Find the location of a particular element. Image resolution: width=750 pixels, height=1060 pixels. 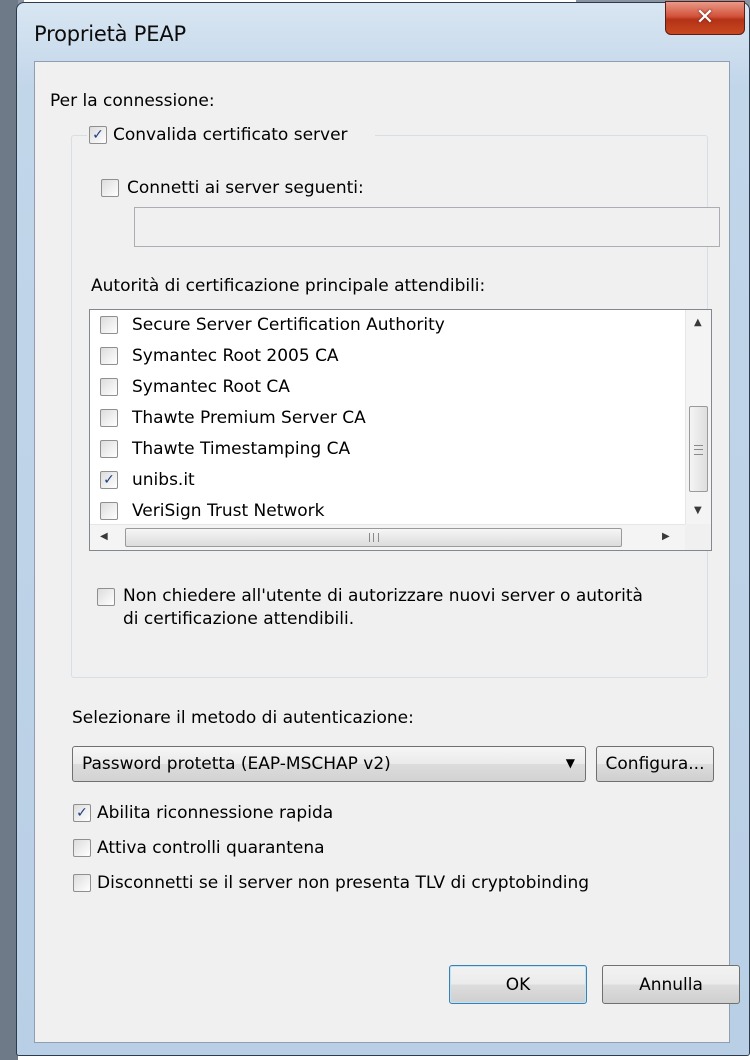

horizontal-scrollbar: ◀ ▶ is located at coordinates (388, 537).